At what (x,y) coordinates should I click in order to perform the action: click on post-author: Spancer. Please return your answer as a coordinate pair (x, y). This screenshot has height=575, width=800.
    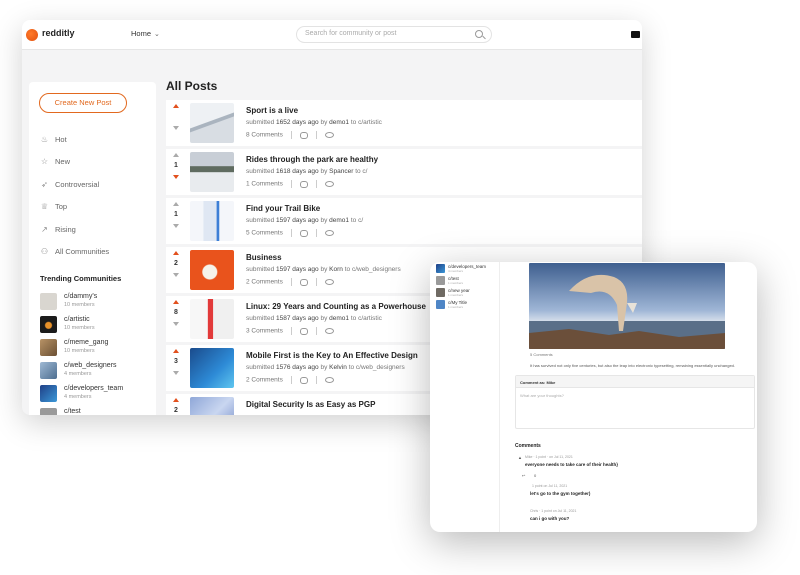
    Looking at the image, I should click on (341, 171).